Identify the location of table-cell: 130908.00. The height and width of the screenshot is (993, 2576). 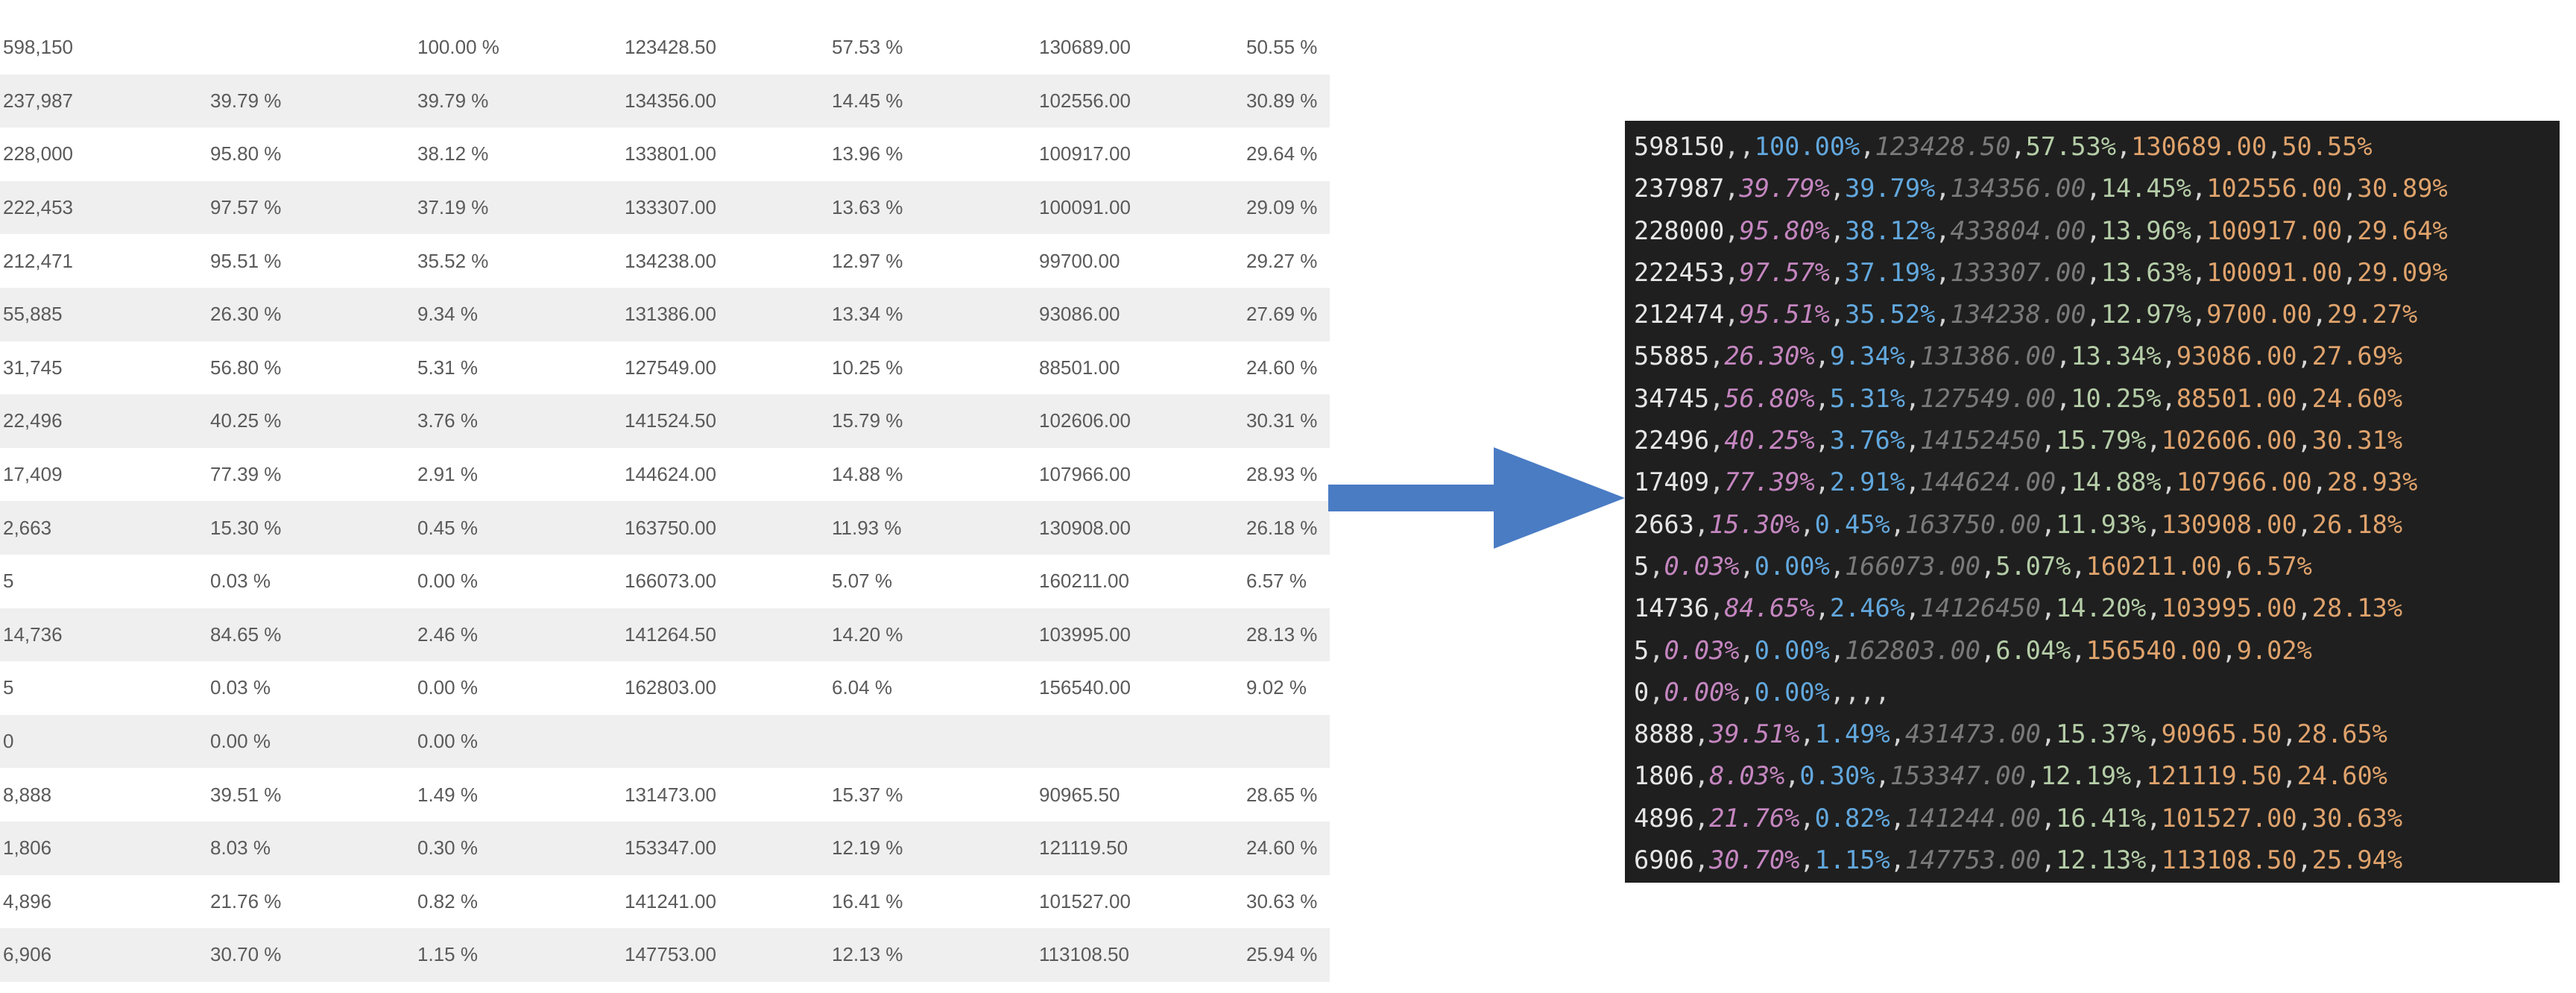
(1143, 528).